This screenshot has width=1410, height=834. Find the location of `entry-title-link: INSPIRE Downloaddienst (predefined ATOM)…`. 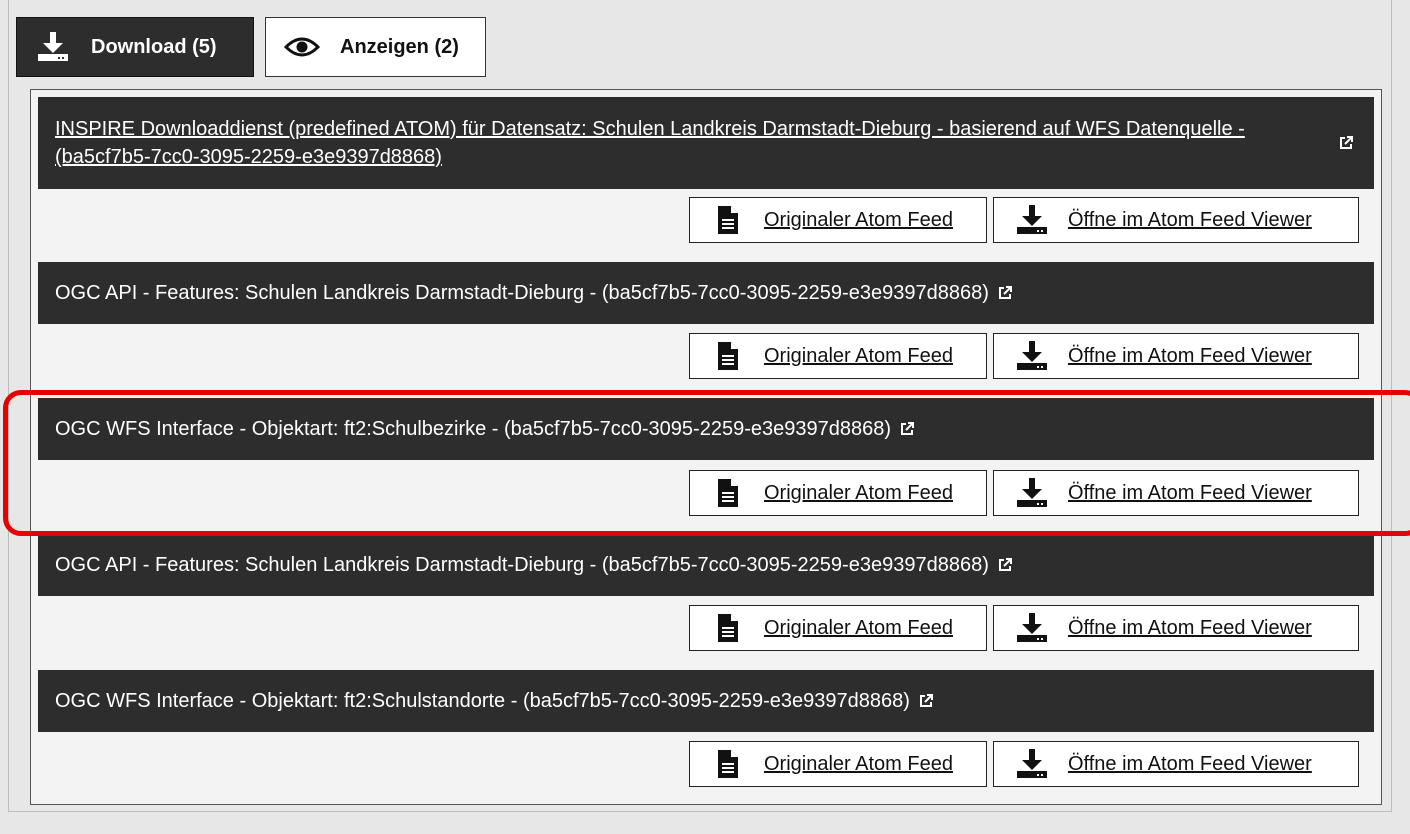

entry-title-link: INSPIRE Downloaddienst (predefined ATOM)… is located at coordinates (692, 143).